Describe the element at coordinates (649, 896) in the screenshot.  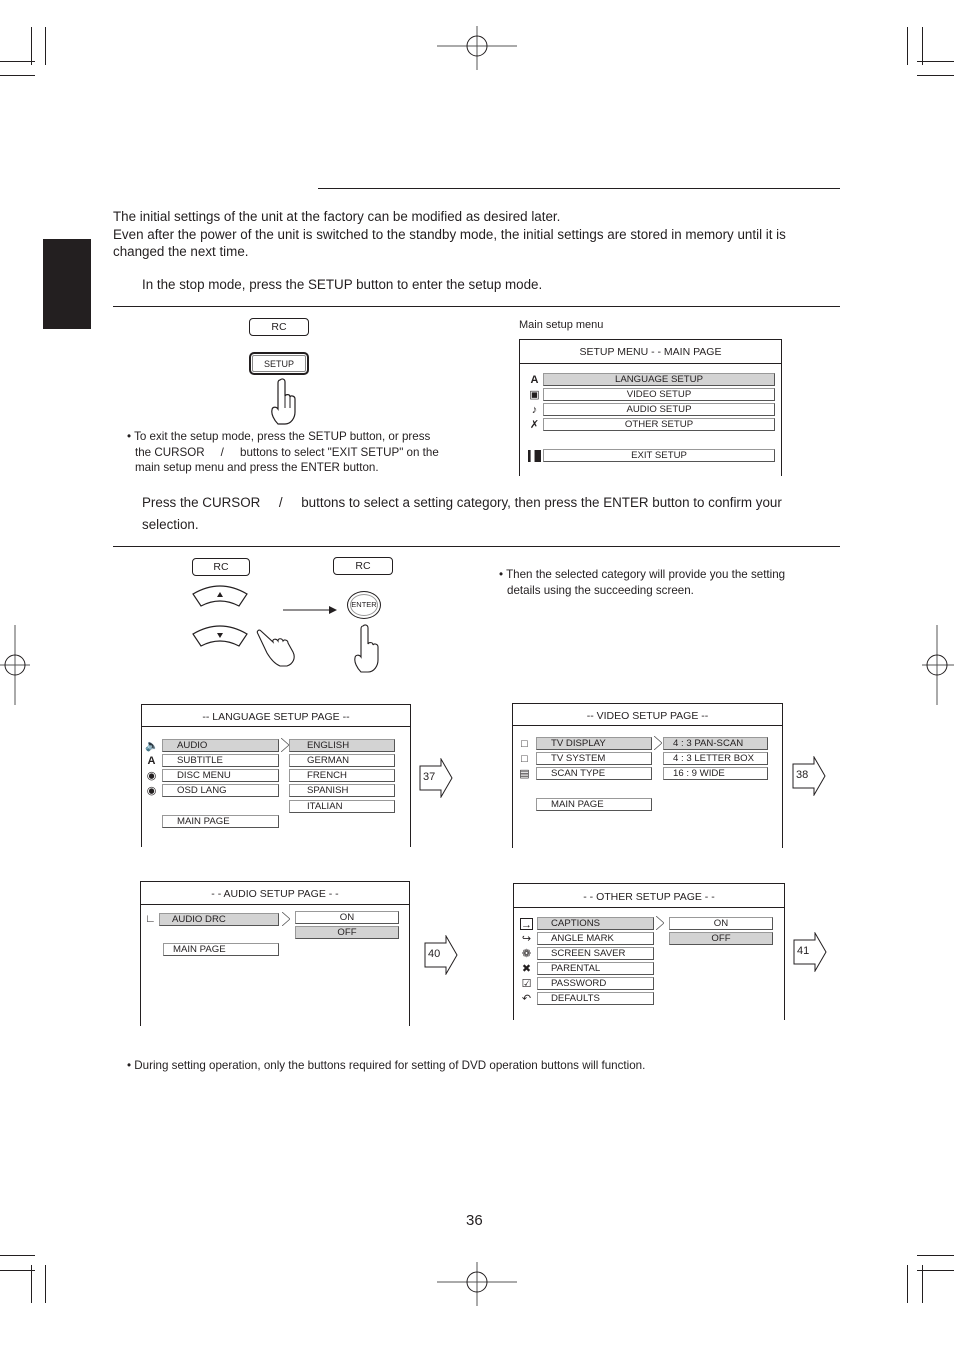
I see `other-page-title: - - OTHER SETUP PAGE - -` at that location.